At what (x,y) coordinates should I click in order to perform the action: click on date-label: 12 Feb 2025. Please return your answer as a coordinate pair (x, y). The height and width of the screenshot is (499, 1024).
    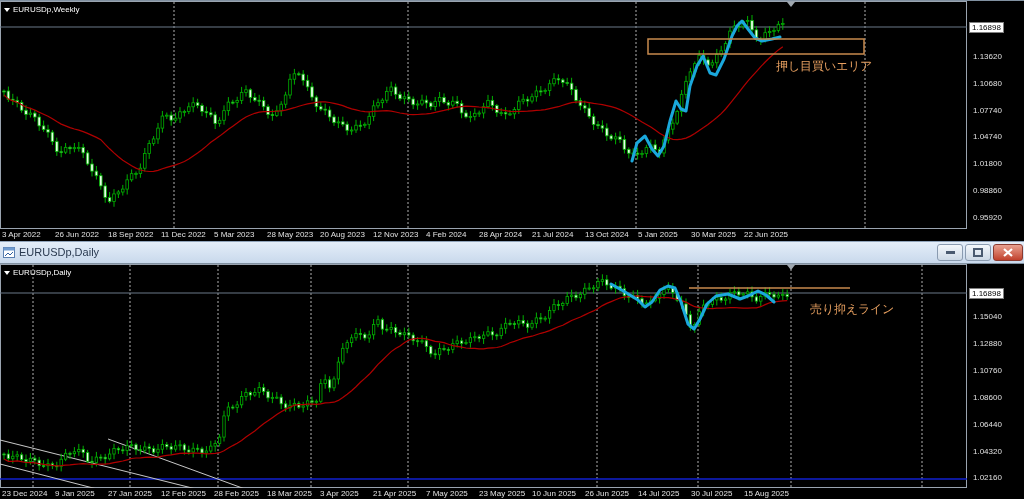
    Looking at the image, I should click on (183, 493).